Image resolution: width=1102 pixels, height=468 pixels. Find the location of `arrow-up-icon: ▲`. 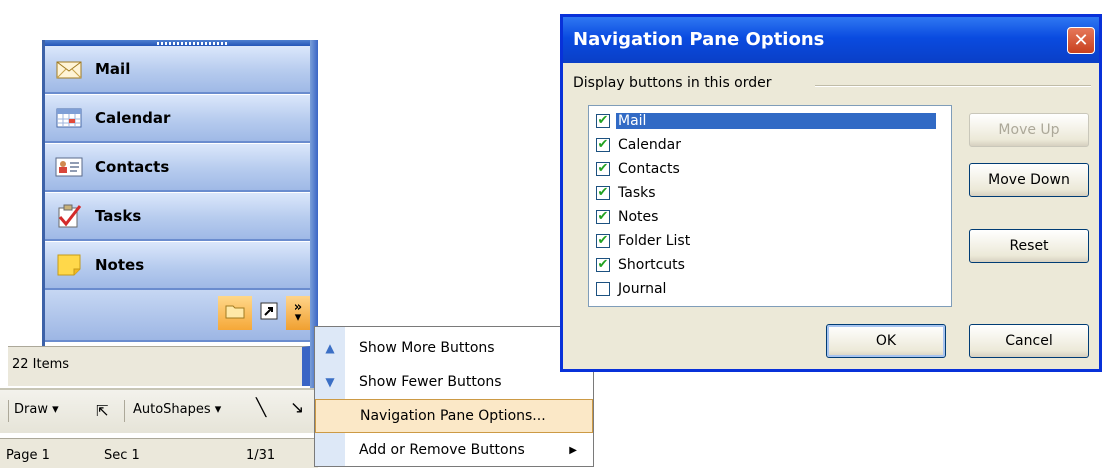

arrow-up-icon: ▲ is located at coordinates (330, 348).